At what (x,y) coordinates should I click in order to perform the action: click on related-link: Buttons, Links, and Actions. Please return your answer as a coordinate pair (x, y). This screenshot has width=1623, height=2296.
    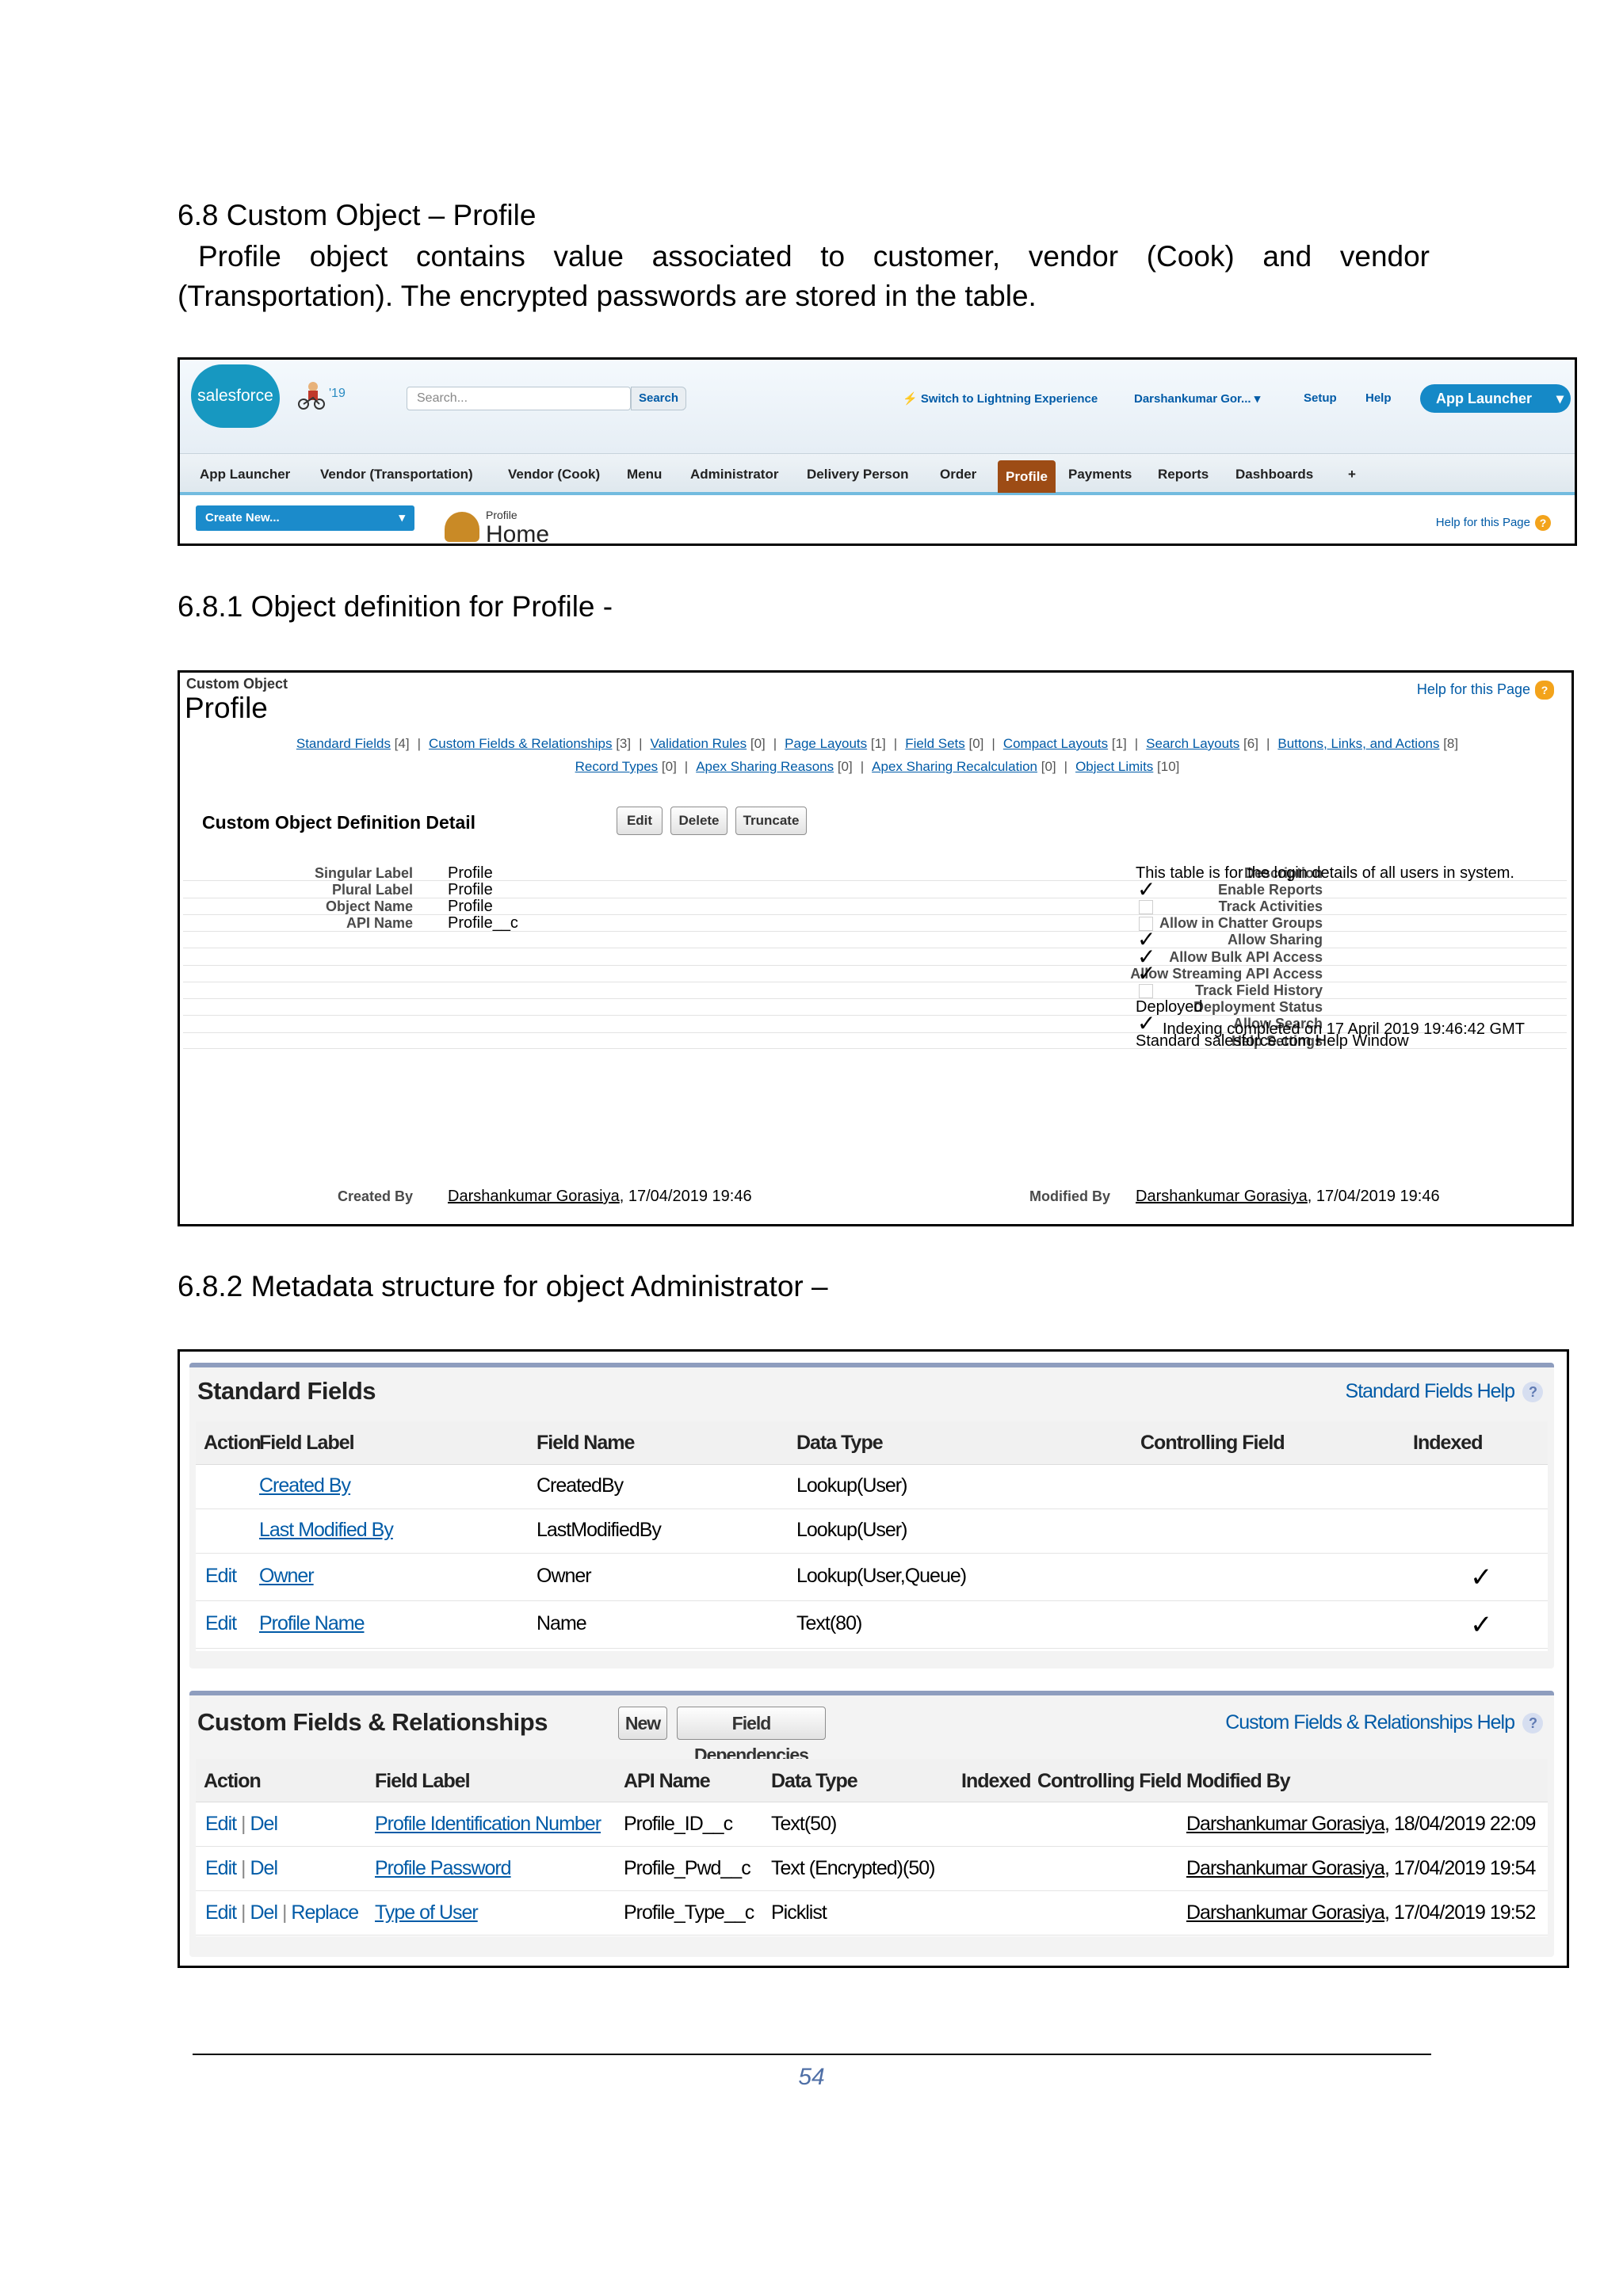
    Looking at the image, I should click on (1358, 743).